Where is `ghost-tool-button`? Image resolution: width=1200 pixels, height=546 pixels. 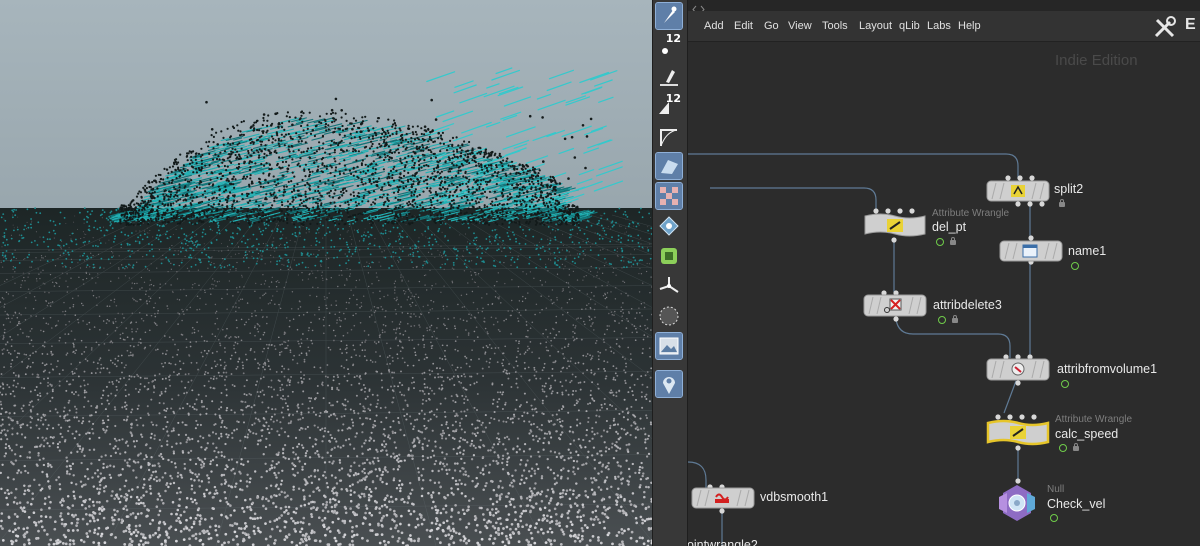 ghost-tool-button is located at coordinates (669, 316).